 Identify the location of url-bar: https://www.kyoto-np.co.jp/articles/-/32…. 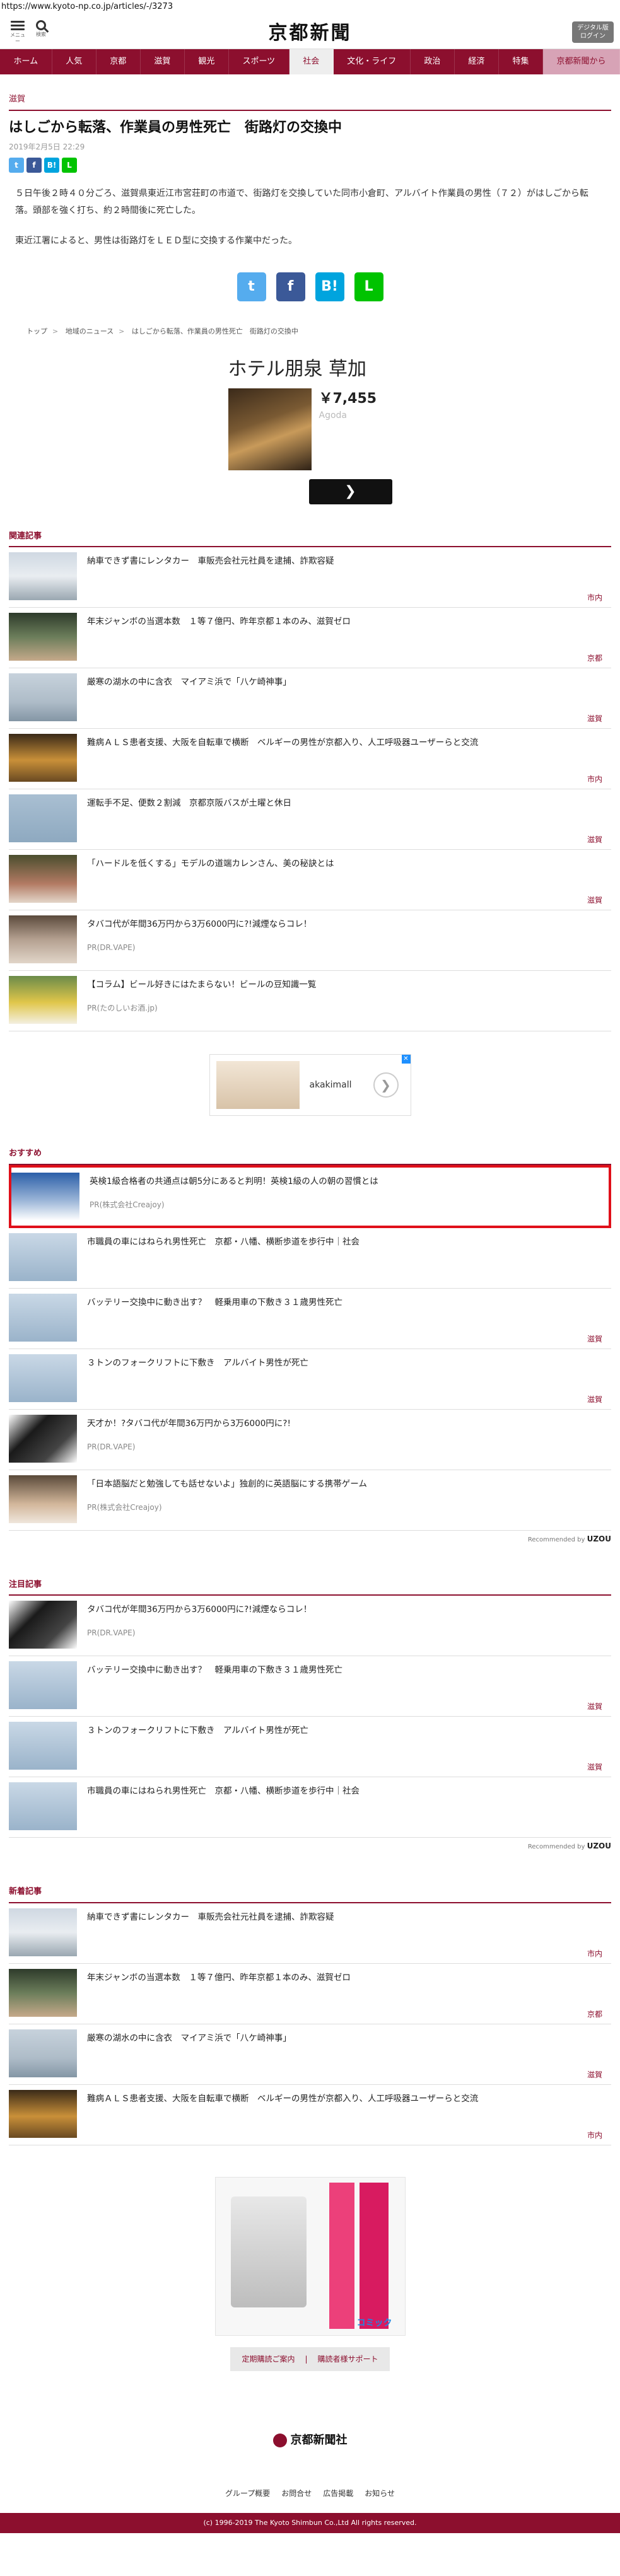
(310, 7).